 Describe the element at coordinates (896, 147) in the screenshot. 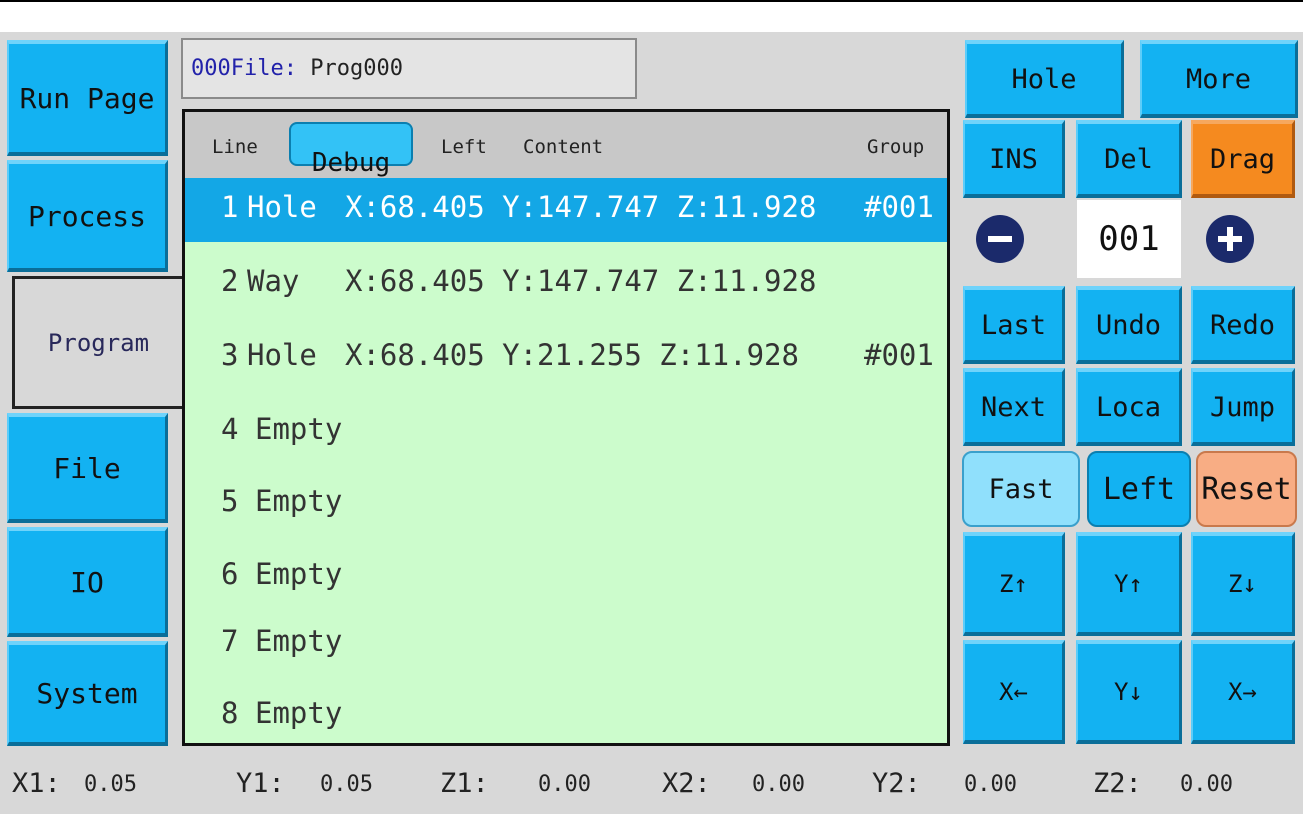

I see `header-group: Group` at that location.